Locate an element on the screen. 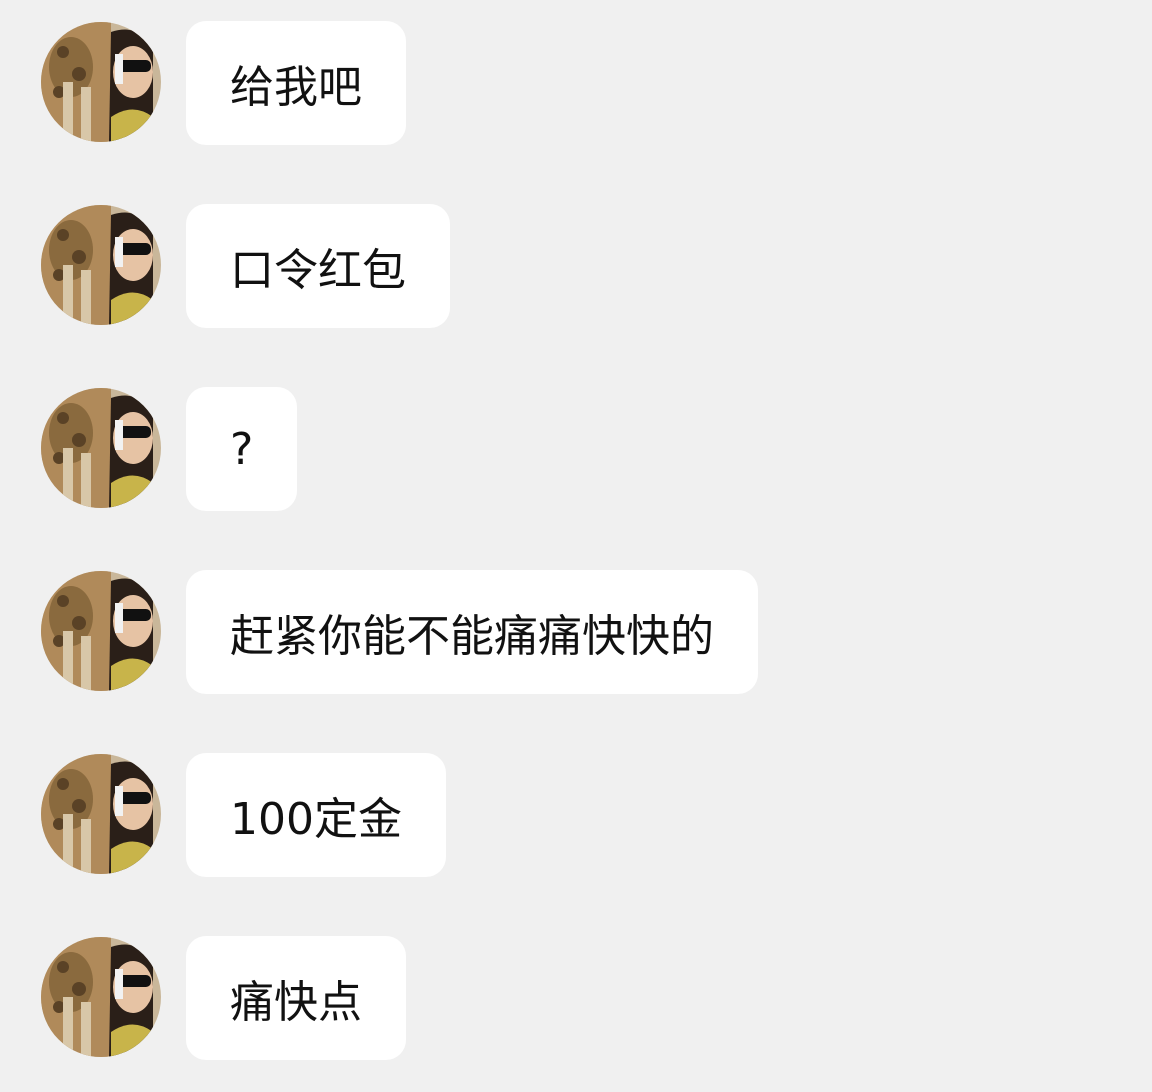 This screenshot has width=1152, height=1092. message-bubble: 给我吧 is located at coordinates (296, 83).